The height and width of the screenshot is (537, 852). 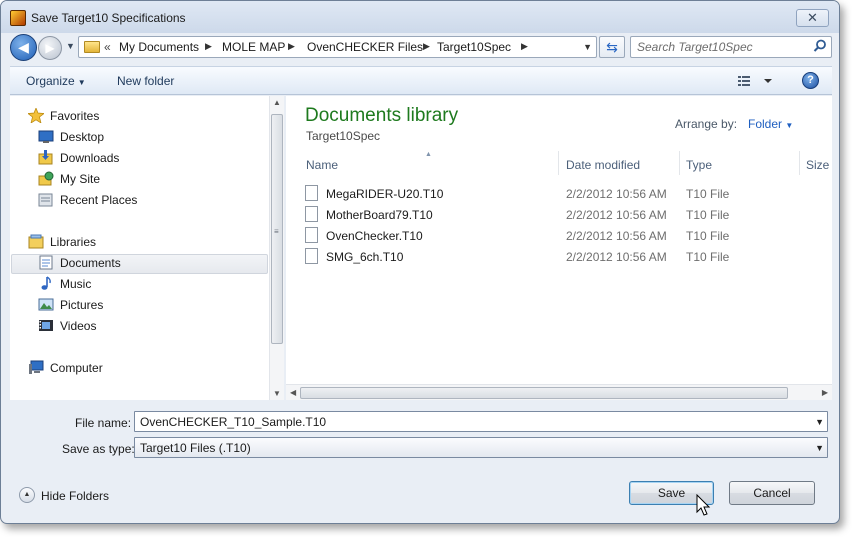 I want to click on column-header-type: Type, so click(x=740, y=163).